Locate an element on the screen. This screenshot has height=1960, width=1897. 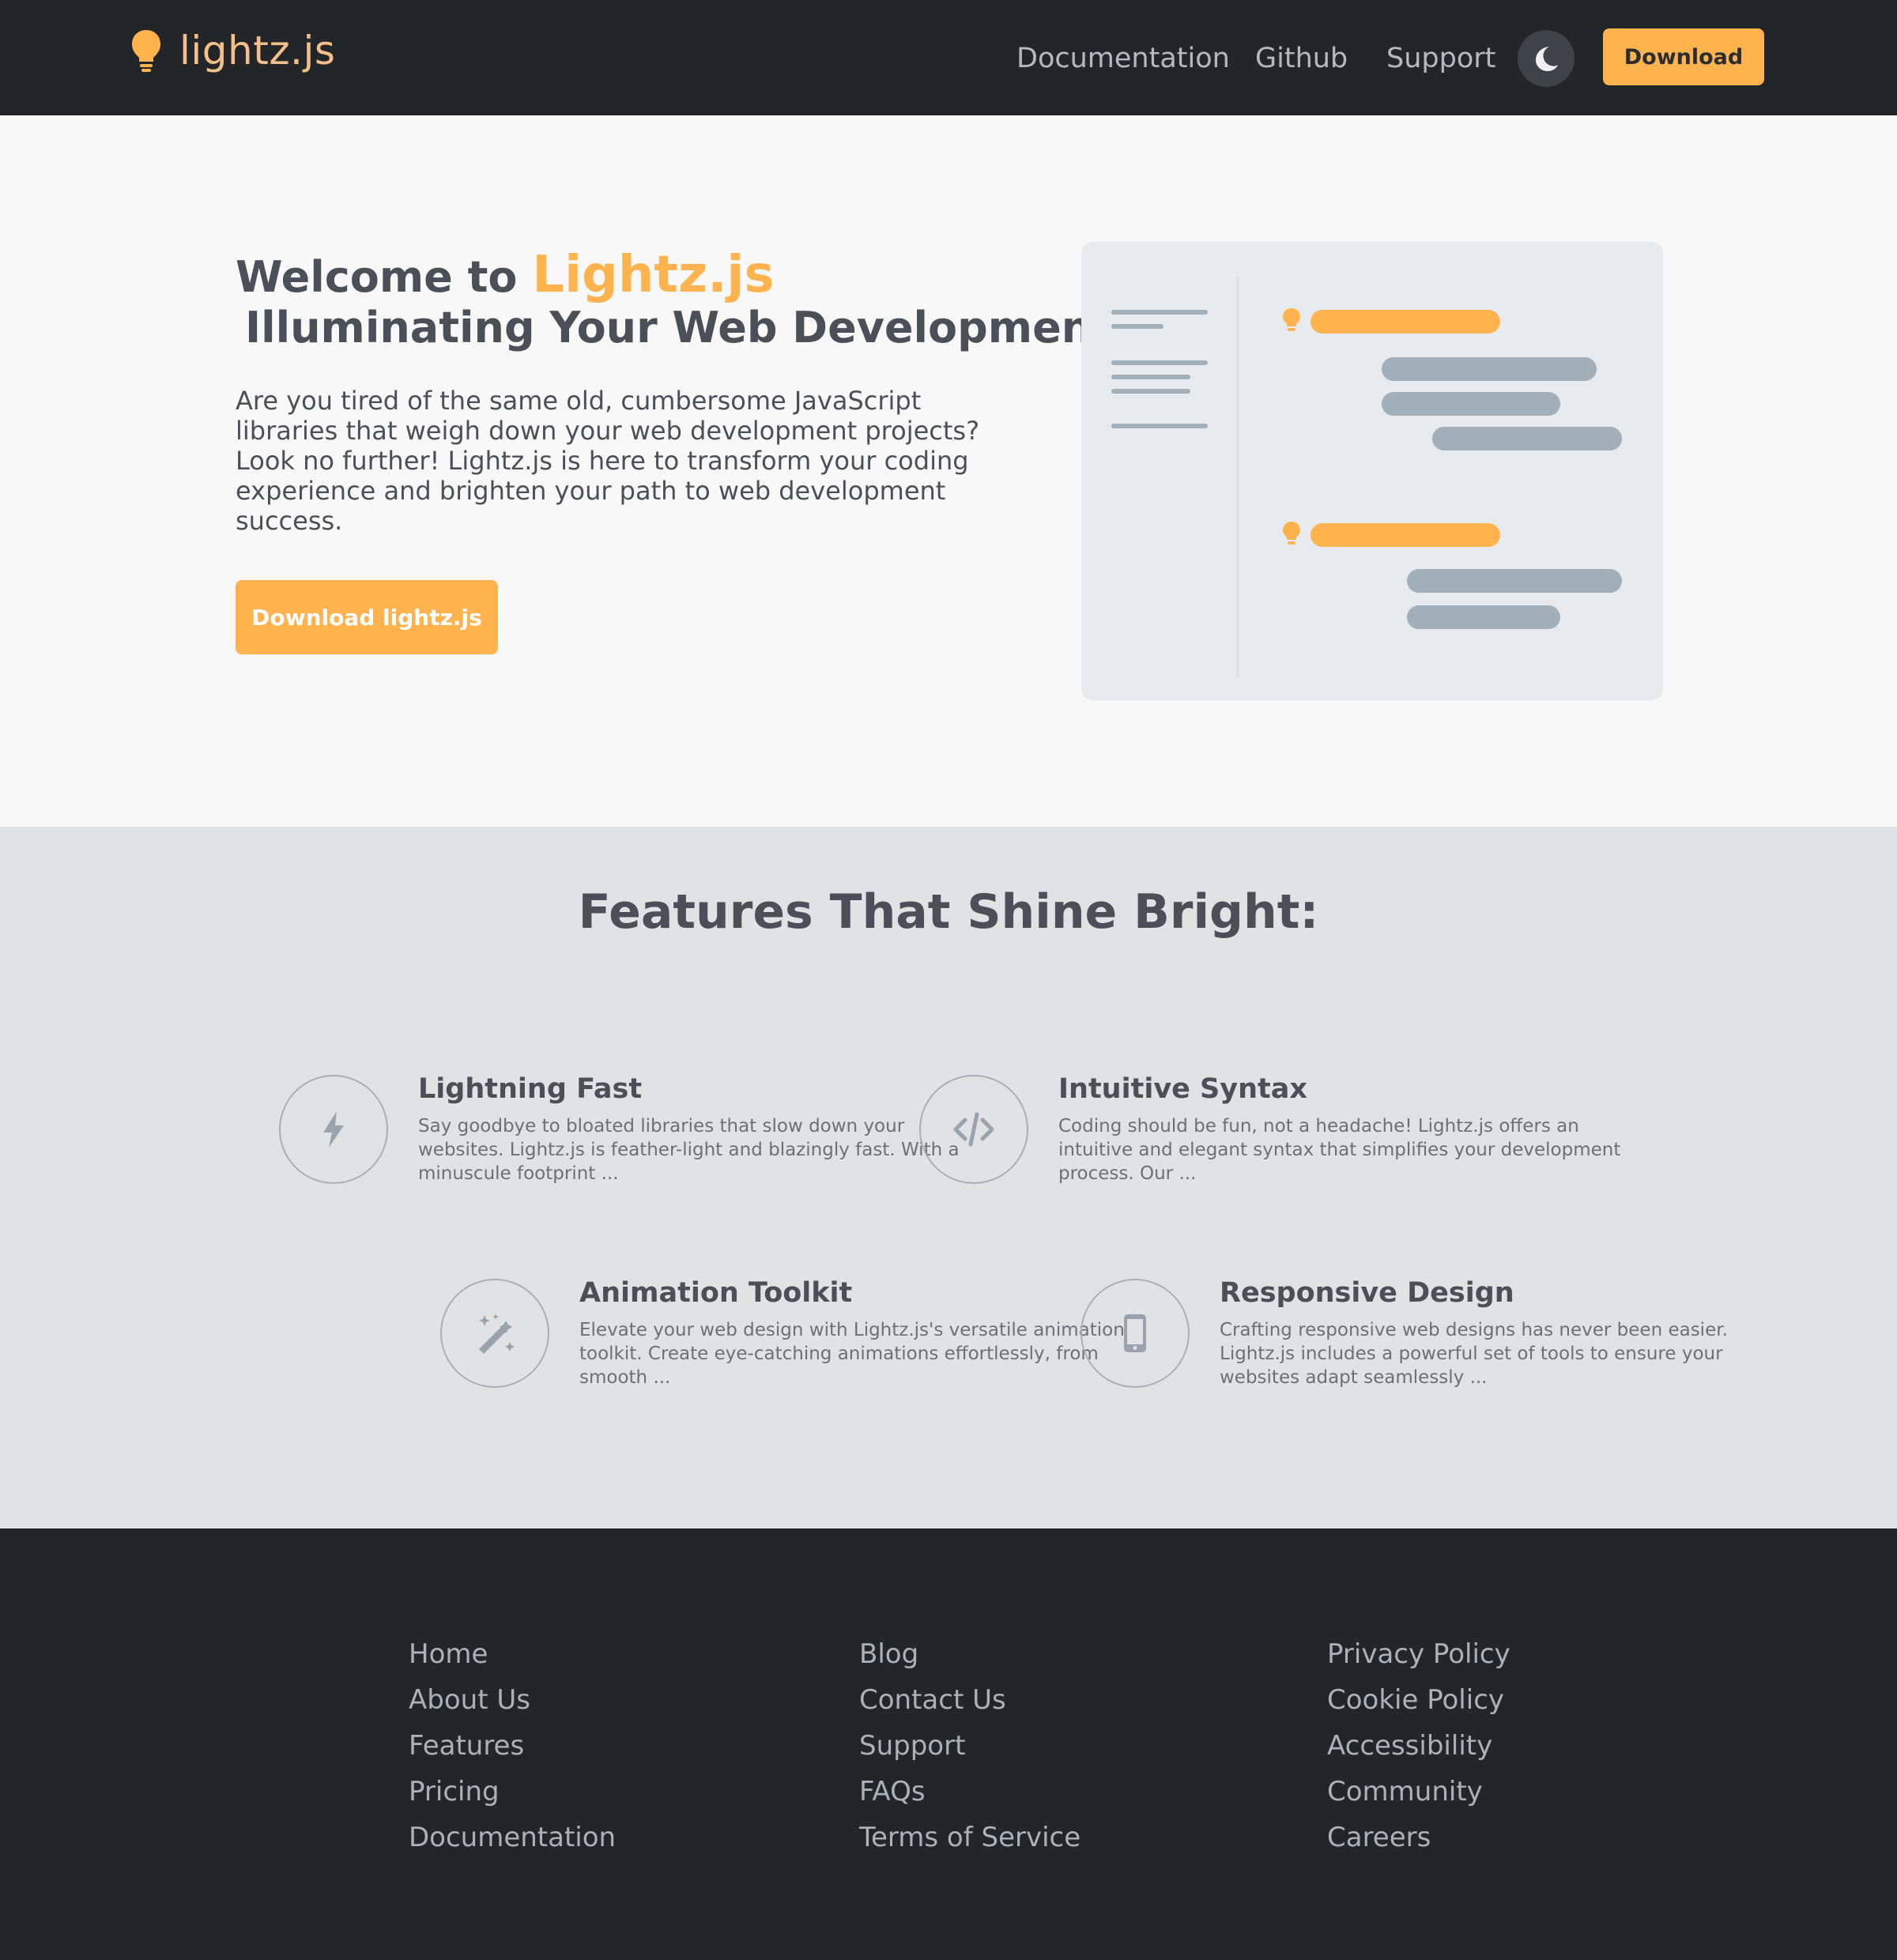
hero-title-prefix: Welcome to is located at coordinates (384, 277).